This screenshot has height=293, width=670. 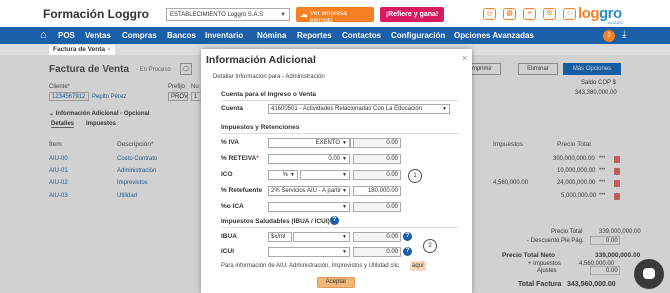 I want to click on icui-select: ▼, so click(x=309, y=252).